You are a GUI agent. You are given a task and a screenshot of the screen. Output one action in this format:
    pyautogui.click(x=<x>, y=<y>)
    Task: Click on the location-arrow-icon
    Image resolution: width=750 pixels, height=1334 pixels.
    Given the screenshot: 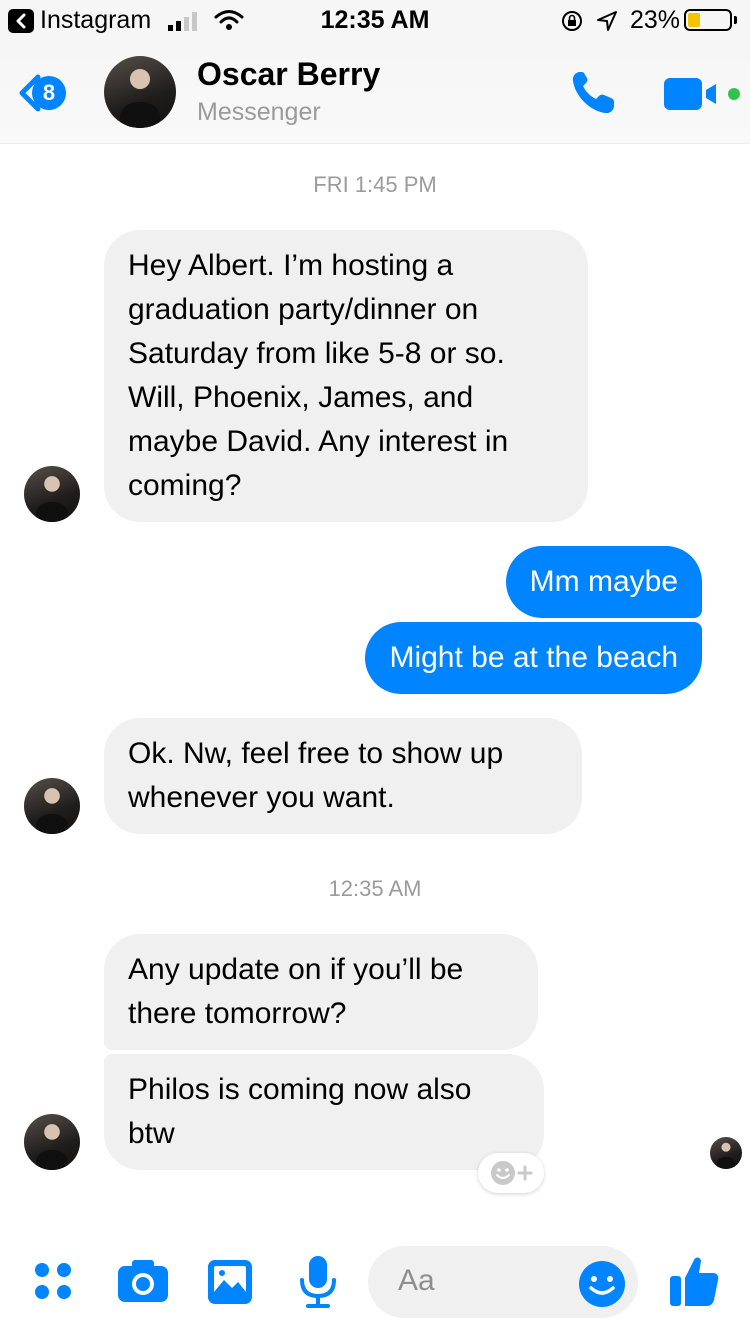 What is the action you would take?
    pyautogui.click(x=607, y=21)
    